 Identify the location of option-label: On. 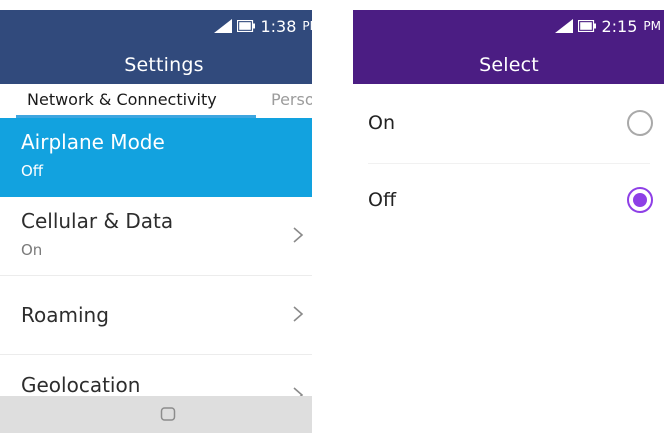
(381, 123).